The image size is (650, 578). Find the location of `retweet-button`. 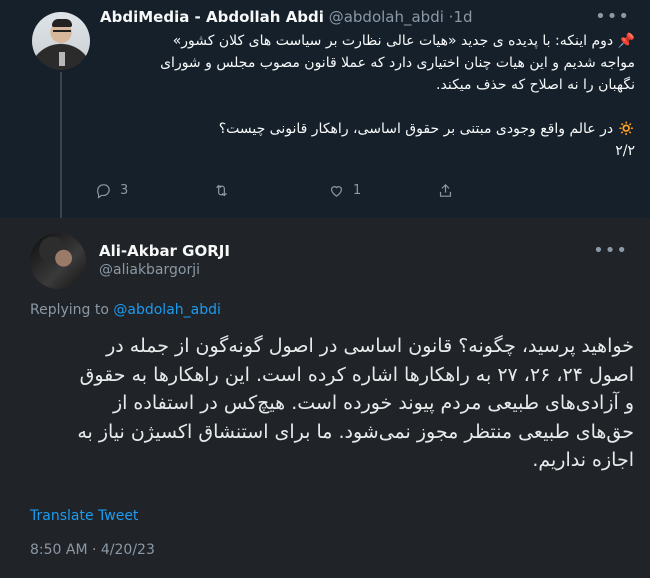

retweet-button is located at coordinates (225, 190).